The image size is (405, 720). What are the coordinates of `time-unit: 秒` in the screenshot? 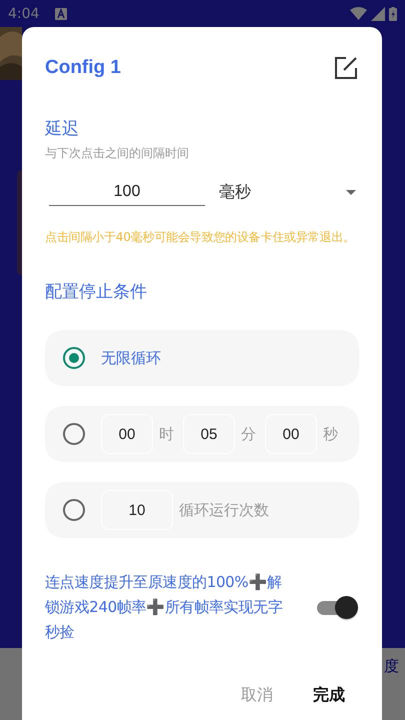 It's located at (330, 434).